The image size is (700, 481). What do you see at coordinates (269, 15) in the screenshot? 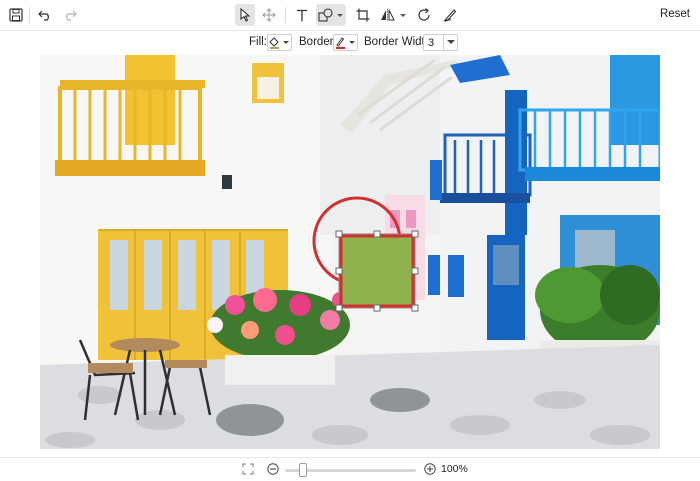
I see `move-icon` at bounding box center [269, 15].